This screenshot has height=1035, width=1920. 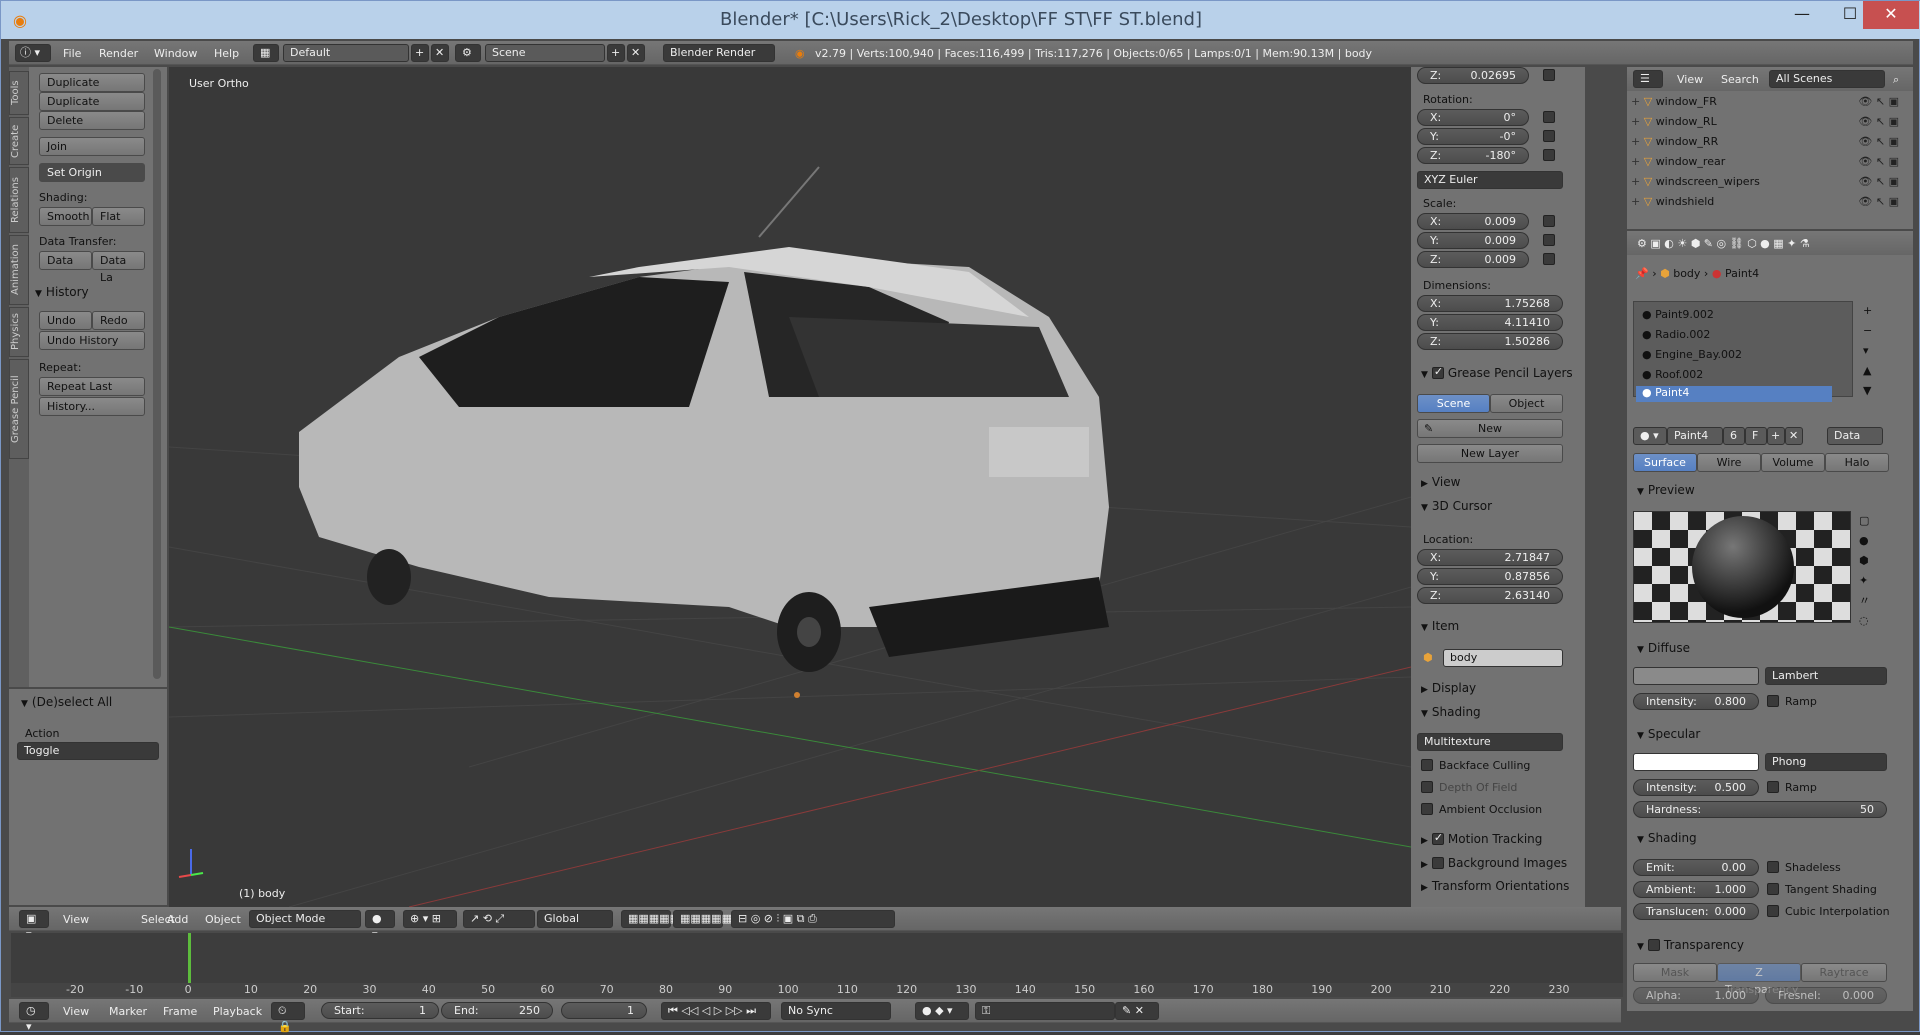 I want to click on preview-header: ▼ Preview, so click(x=1666, y=490).